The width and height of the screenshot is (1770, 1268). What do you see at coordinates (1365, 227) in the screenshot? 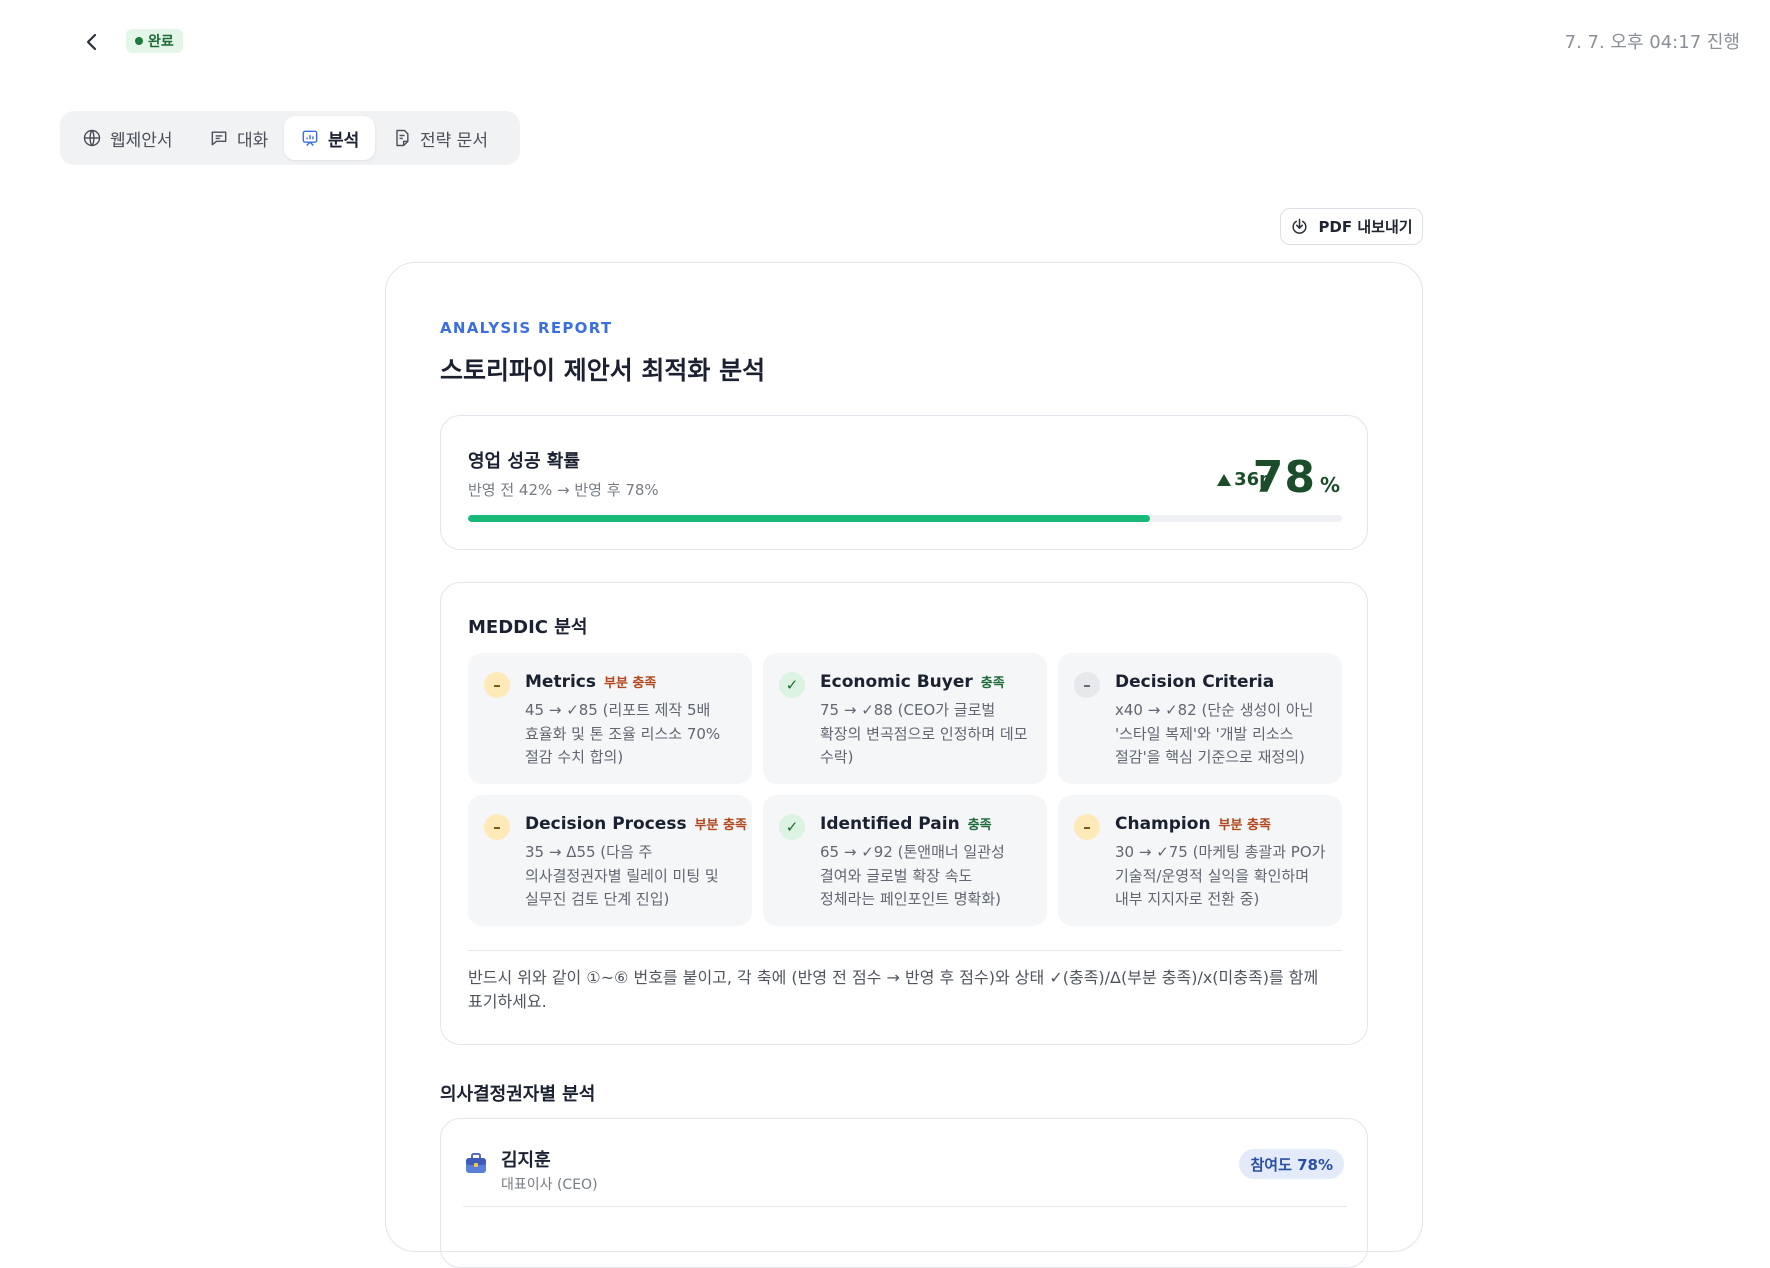
I see `export-label: PDF 내보내기` at bounding box center [1365, 227].